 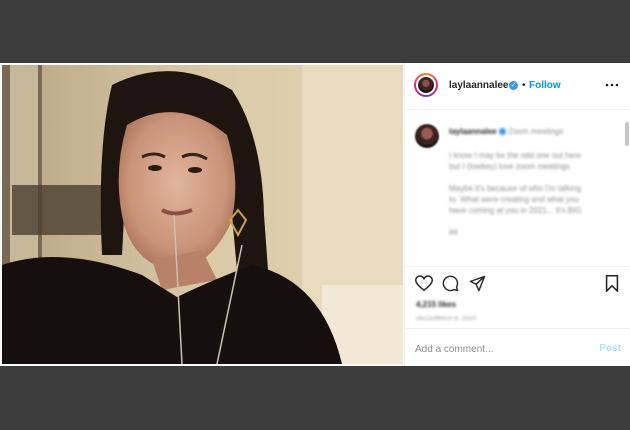 I want to click on username-link: laylaannalee, so click(x=478, y=85).